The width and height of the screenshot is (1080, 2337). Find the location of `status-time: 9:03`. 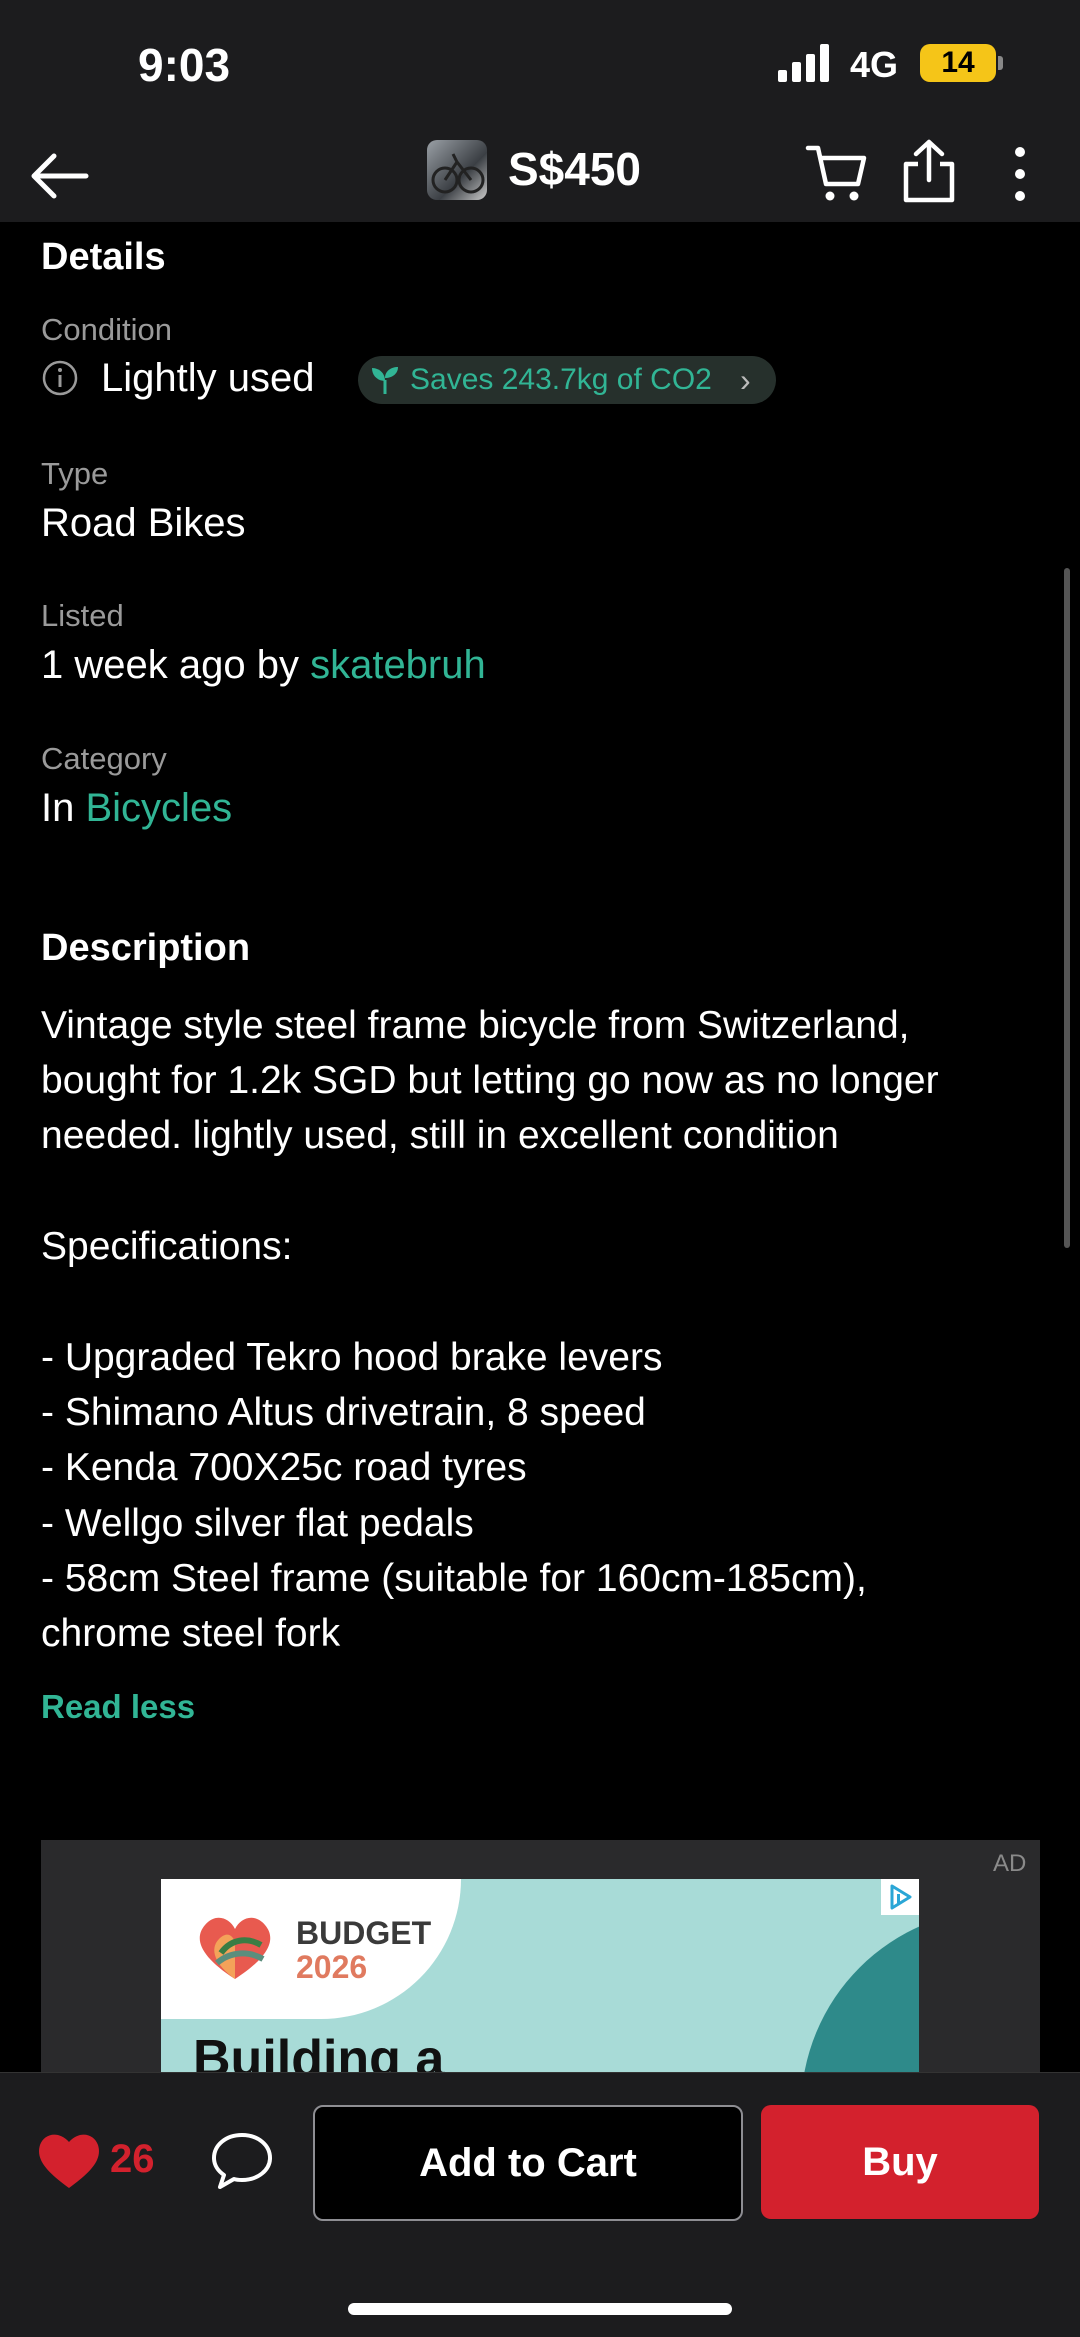

status-time: 9:03 is located at coordinates (184, 65).